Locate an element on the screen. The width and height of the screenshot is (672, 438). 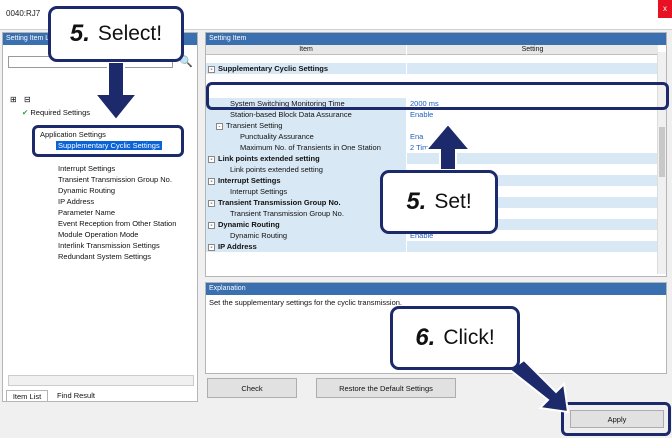
callout-text: Click! is located at coordinates (469, 337).